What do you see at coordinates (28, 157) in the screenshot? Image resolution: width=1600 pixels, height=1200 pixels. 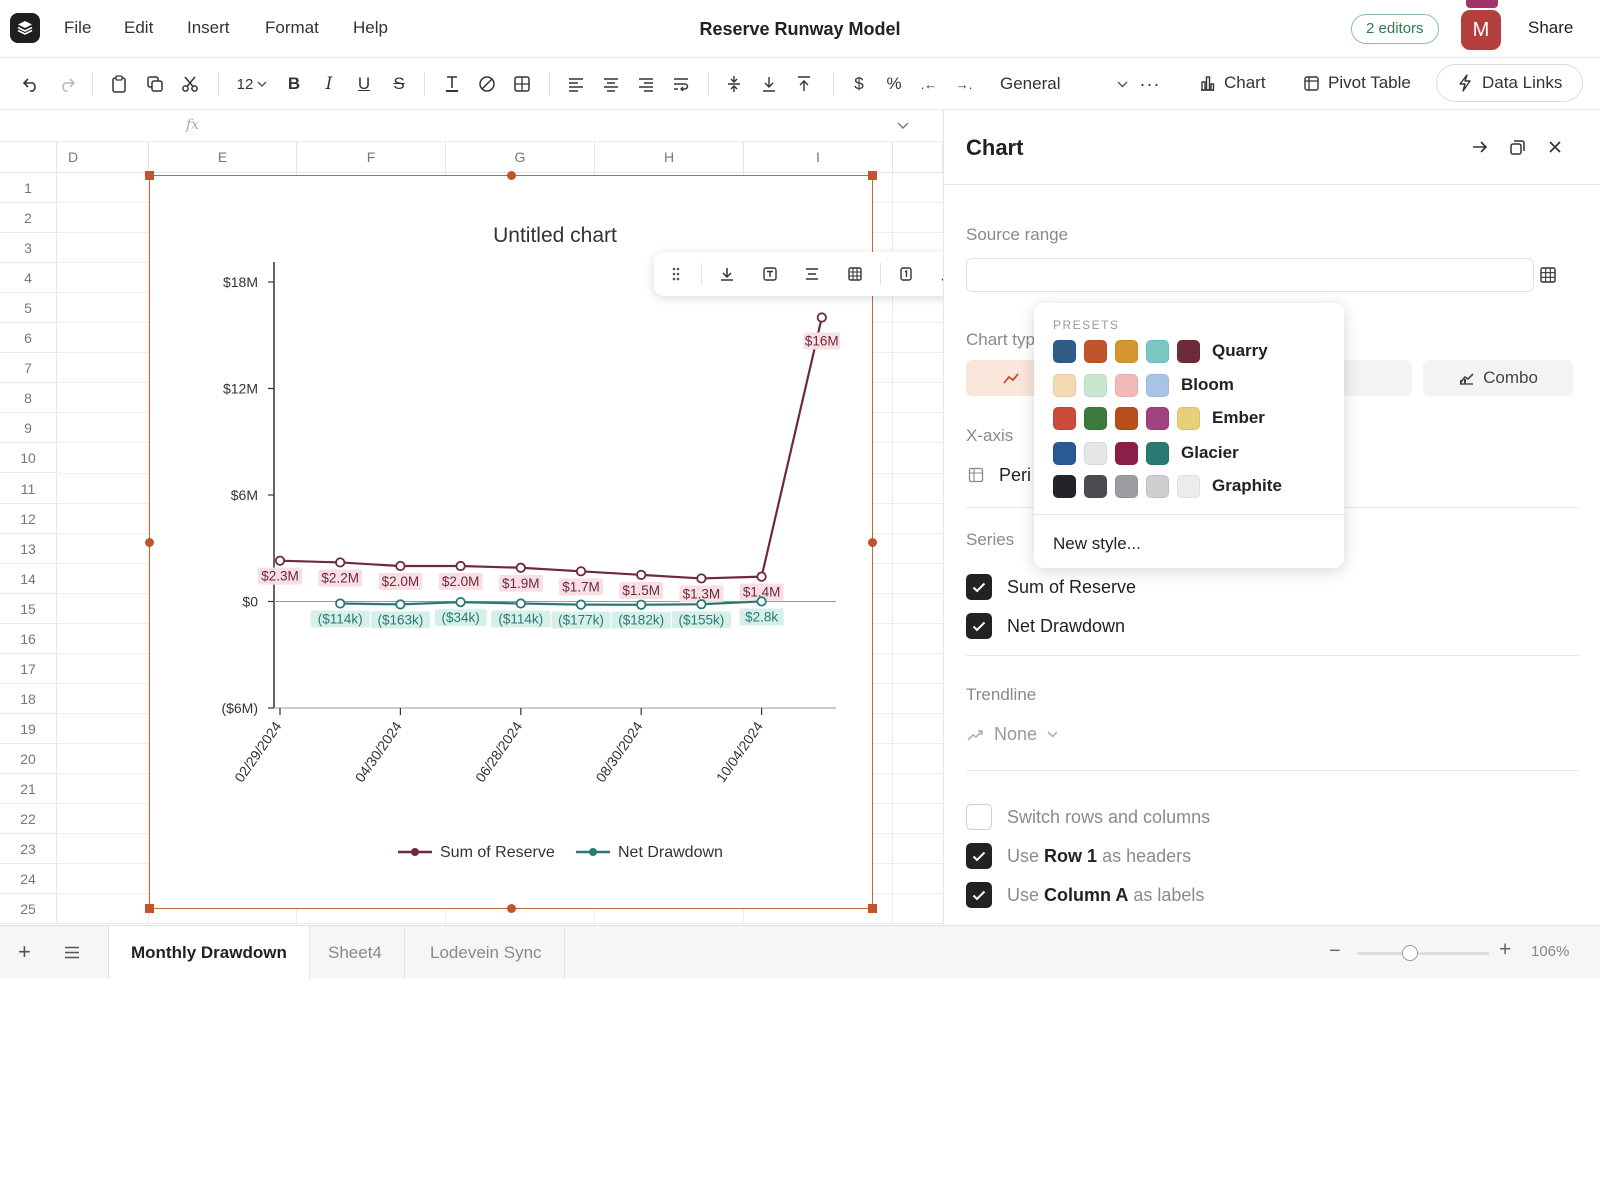 I see `corner-cell` at bounding box center [28, 157].